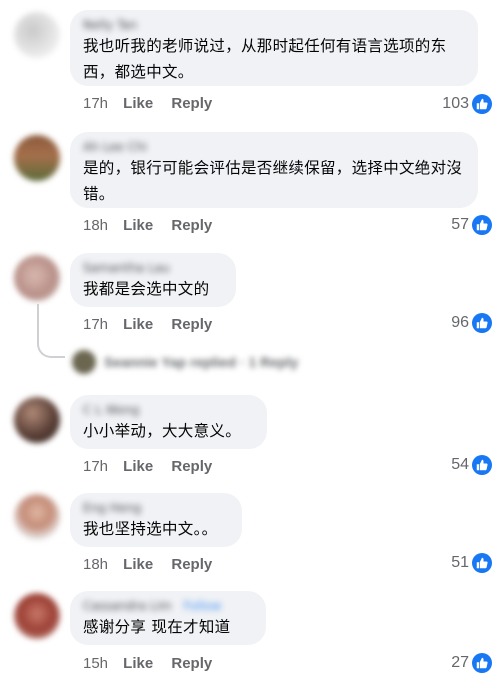 The width and height of the screenshot is (502, 690). What do you see at coordinates (162, 431) in the screenshot?
I see `comment-text: 小小举动，大大意义。` at bounding box center [162, 431].